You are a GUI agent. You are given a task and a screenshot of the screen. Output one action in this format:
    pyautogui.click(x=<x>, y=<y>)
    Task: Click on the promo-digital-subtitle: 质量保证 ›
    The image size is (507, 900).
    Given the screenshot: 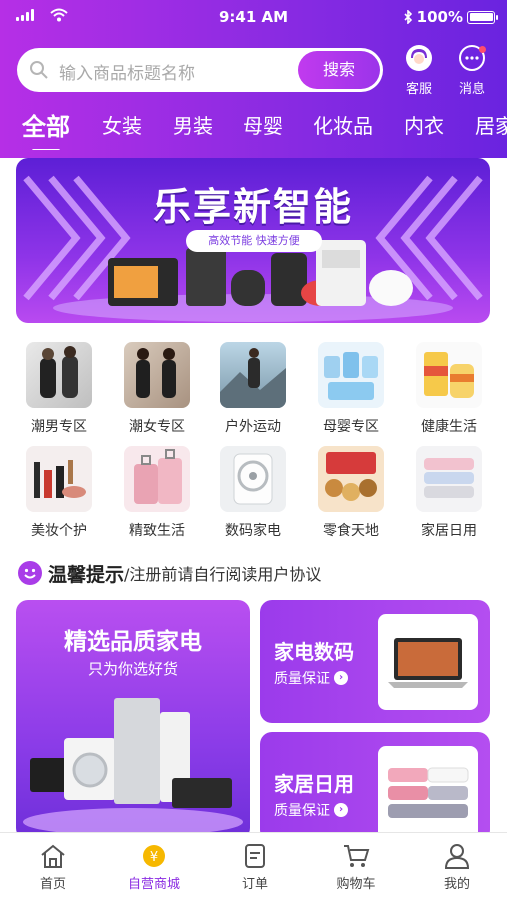 What is the action you would take?
    pyautogui.click(x=311, y=678)
    